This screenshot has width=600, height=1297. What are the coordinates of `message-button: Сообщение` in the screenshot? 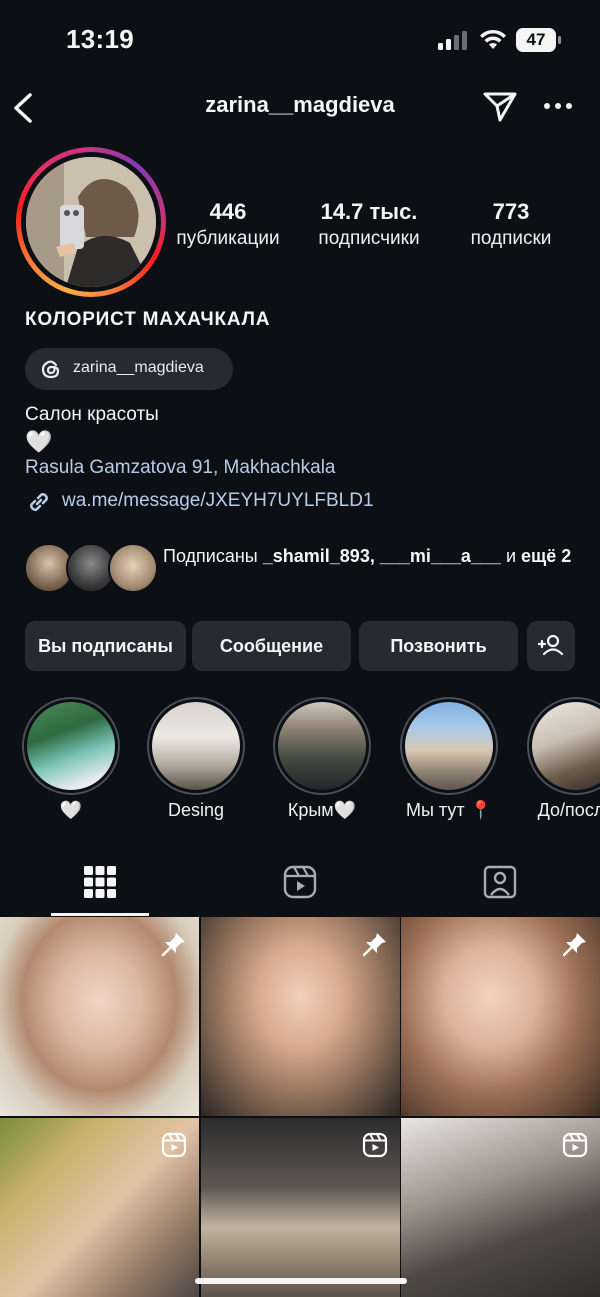 It's located at (271, 646).